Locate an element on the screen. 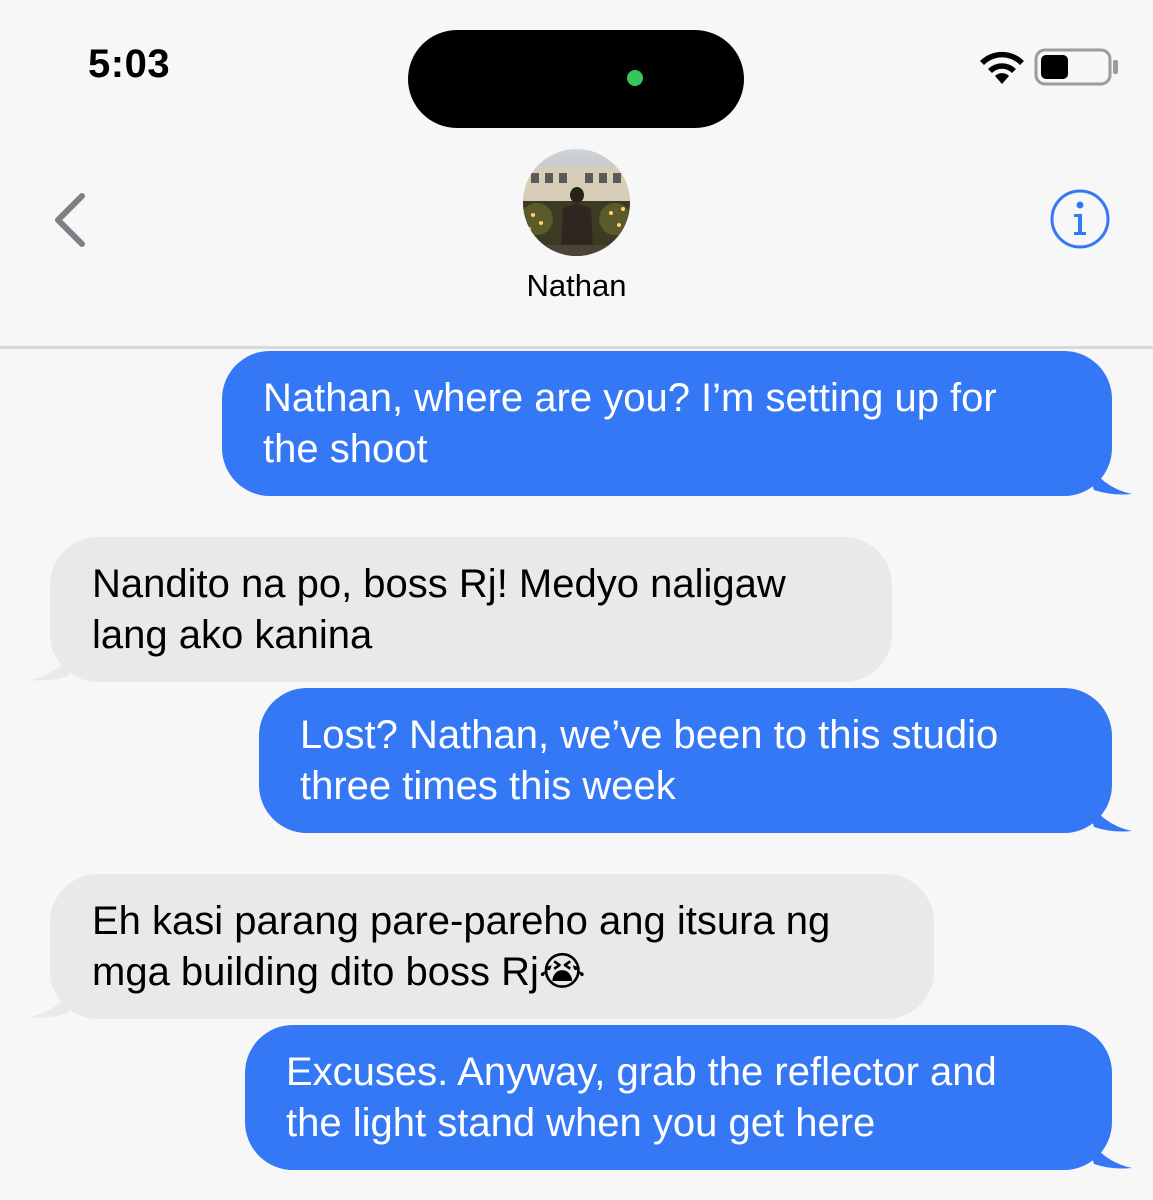 The height and width of the screenshot is (1200, 1153). contact-name: Nathan is located at coordinates (576, 286).